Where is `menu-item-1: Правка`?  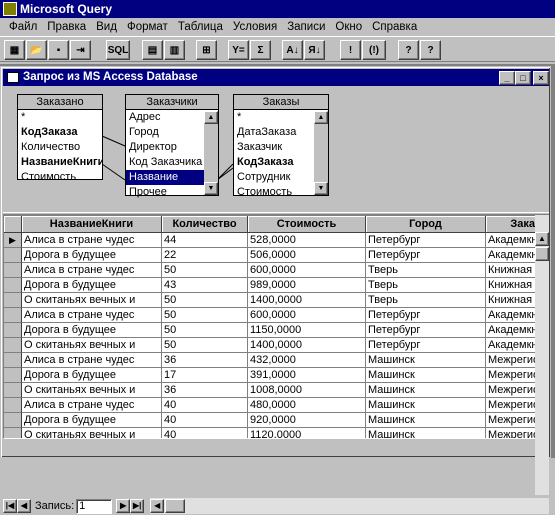 menu-item-1: Правка is located at coordinates (66, 27).